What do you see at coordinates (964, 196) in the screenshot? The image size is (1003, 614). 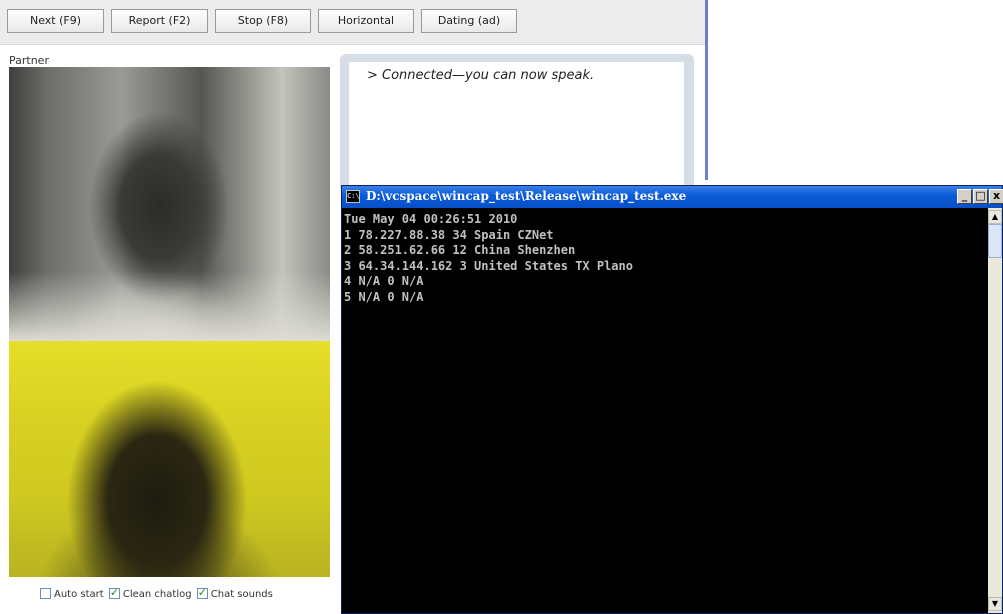 I see `minimize-button: _` at bounding box center [964, 196].